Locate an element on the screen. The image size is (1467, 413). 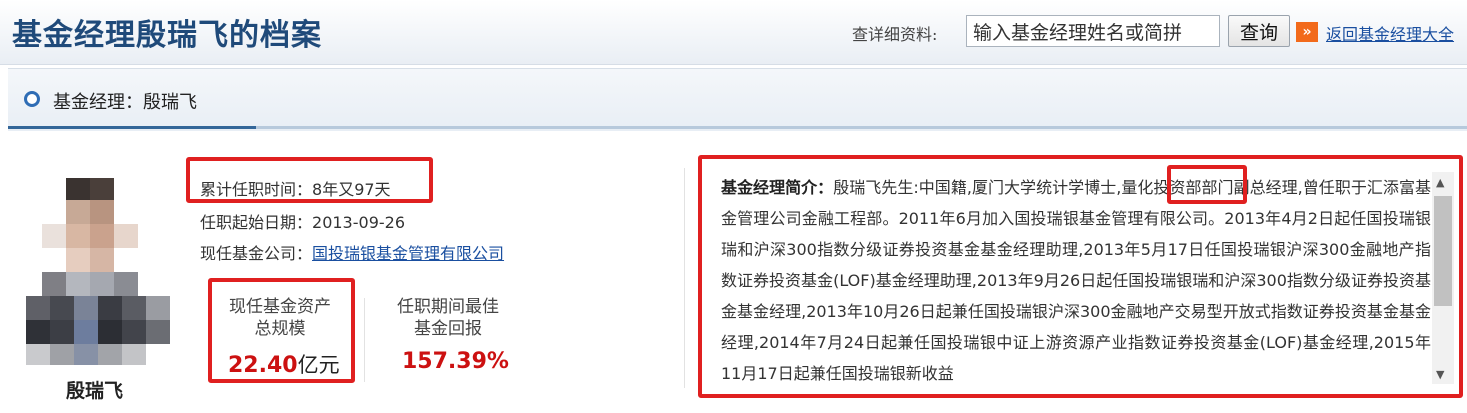
section-divider is located at coordinates (684, 278).